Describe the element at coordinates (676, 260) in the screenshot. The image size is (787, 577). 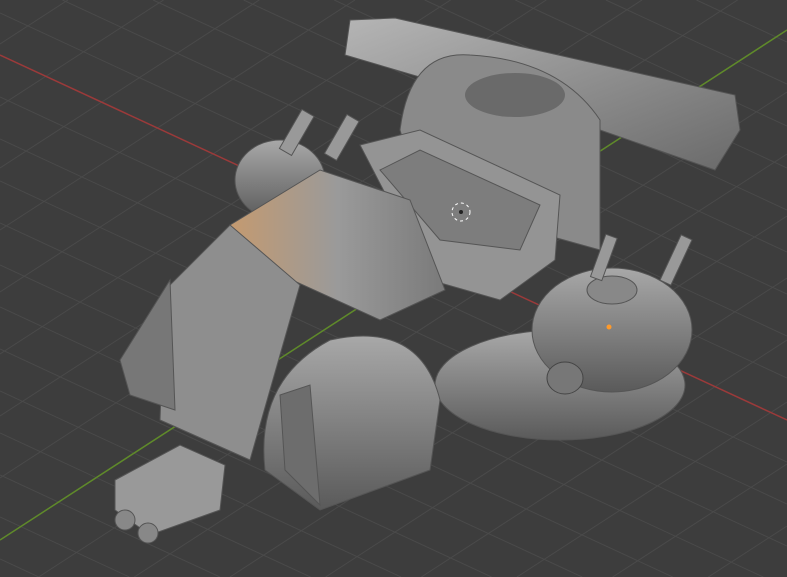
I see `right-turret-gun` at that location.